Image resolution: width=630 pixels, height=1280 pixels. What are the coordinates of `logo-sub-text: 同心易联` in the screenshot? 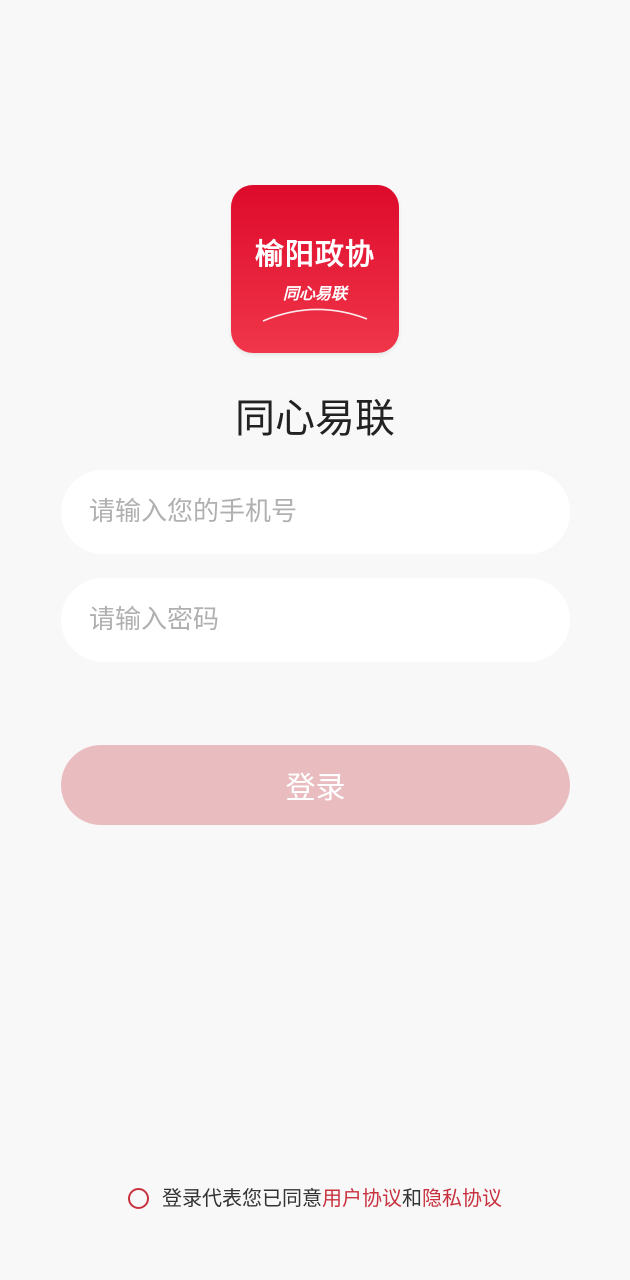 It's located at (314, 293).